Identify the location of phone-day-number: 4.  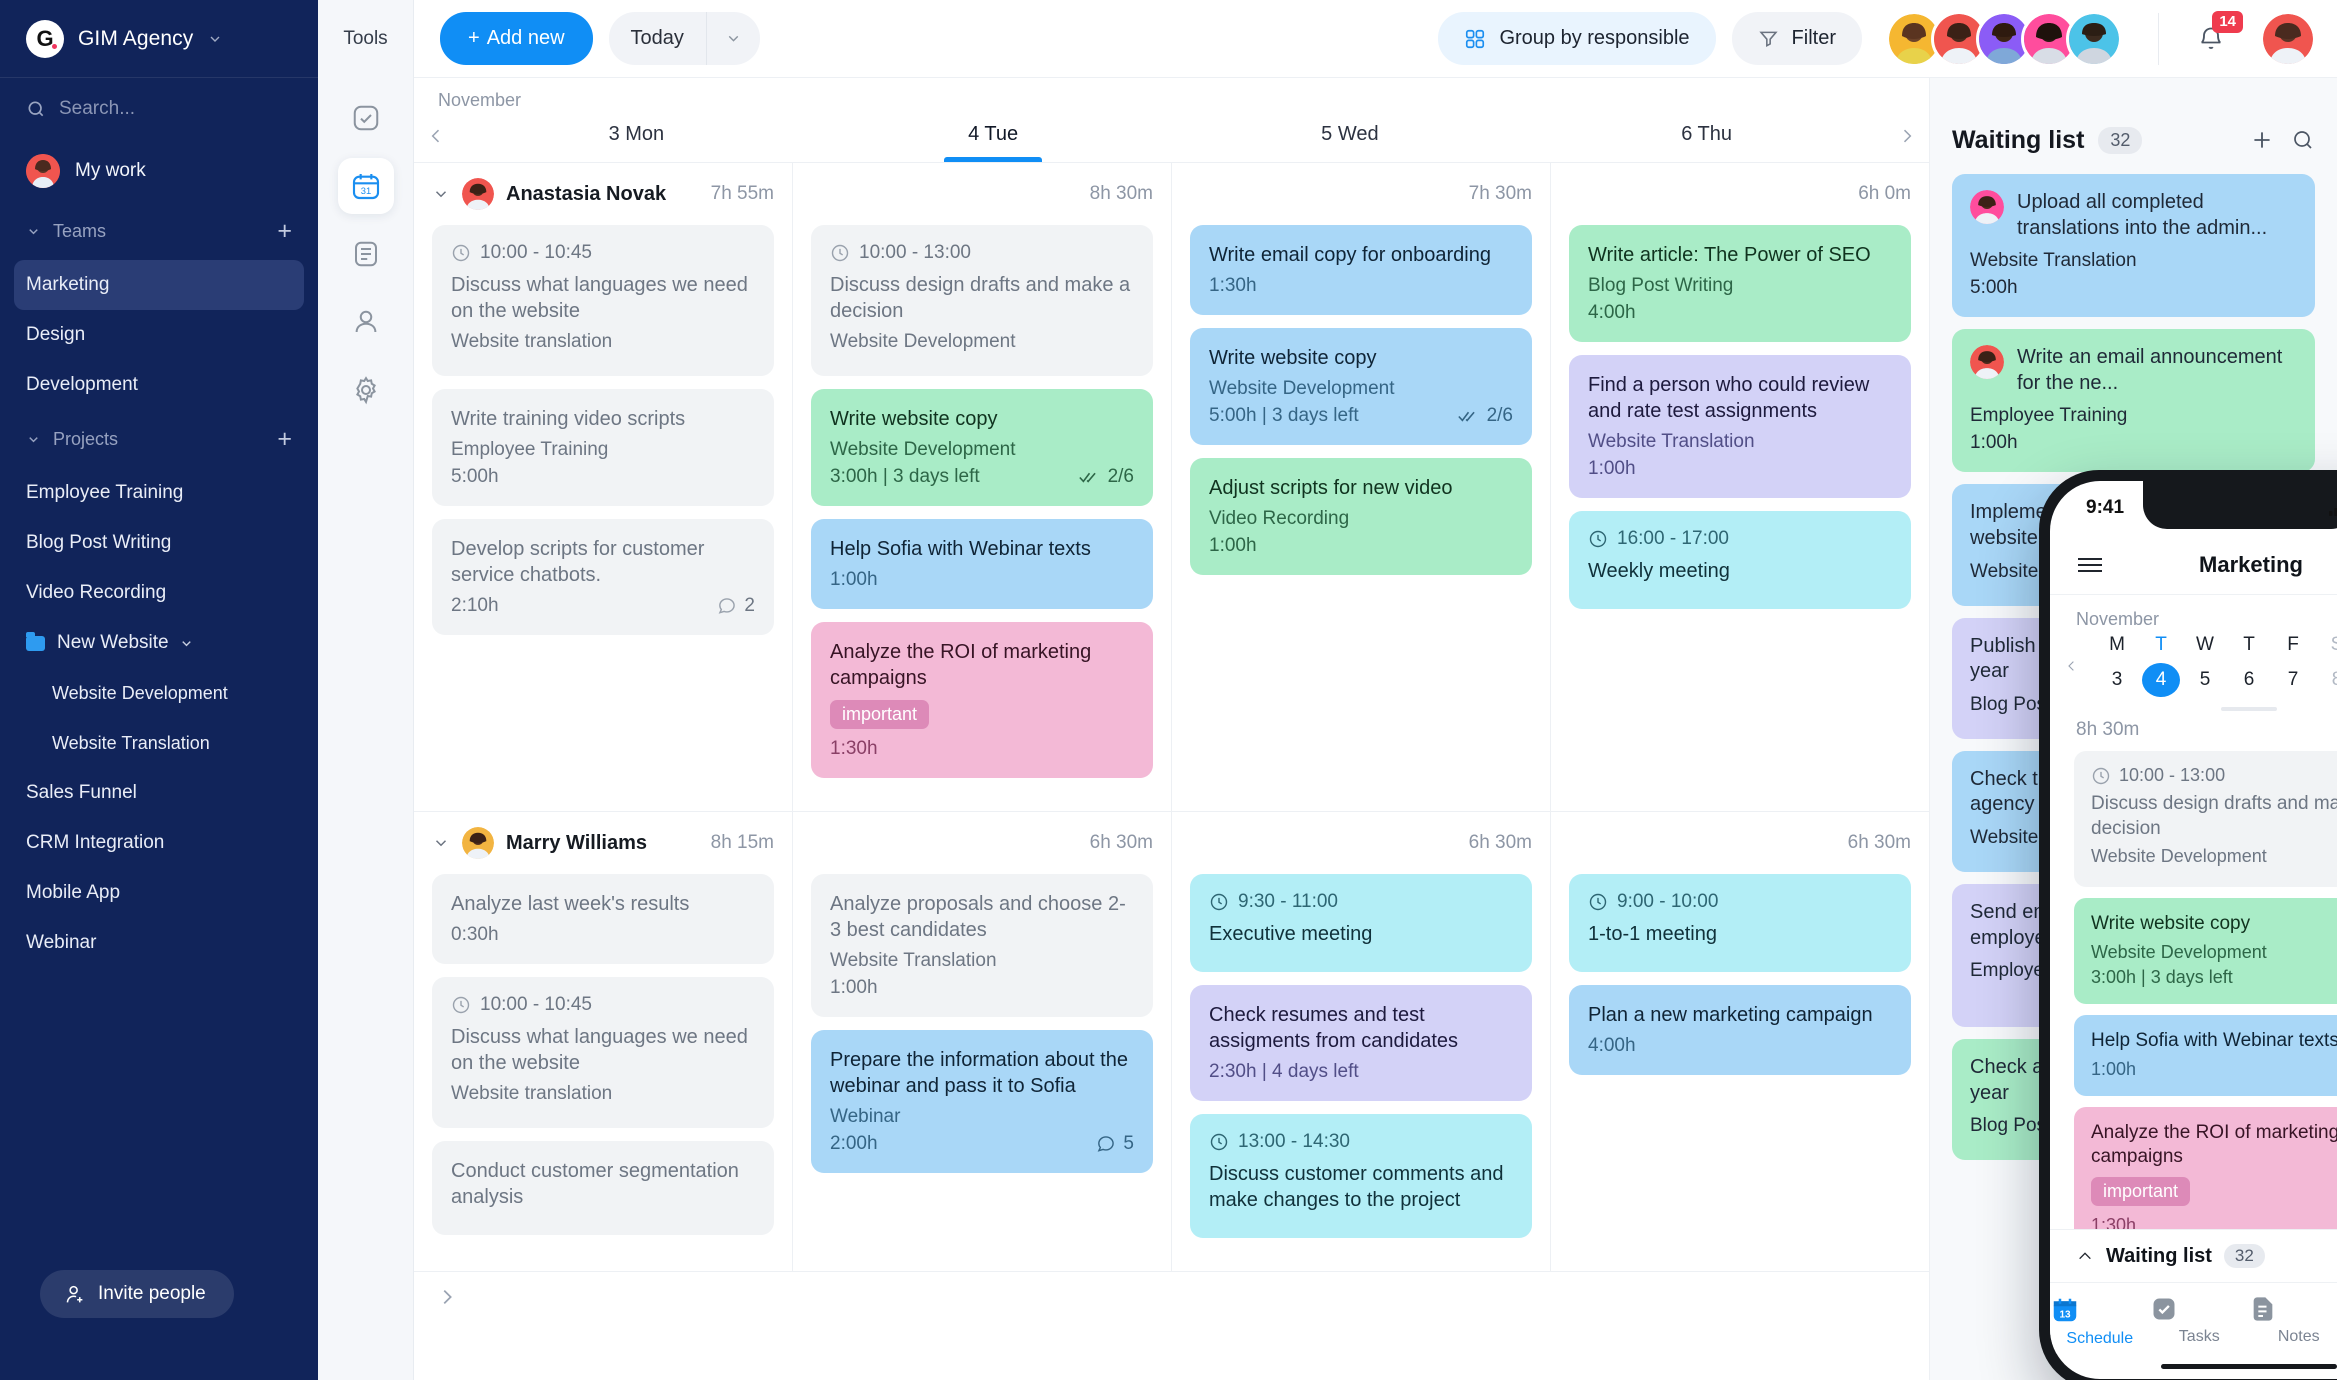
(2161, 680).